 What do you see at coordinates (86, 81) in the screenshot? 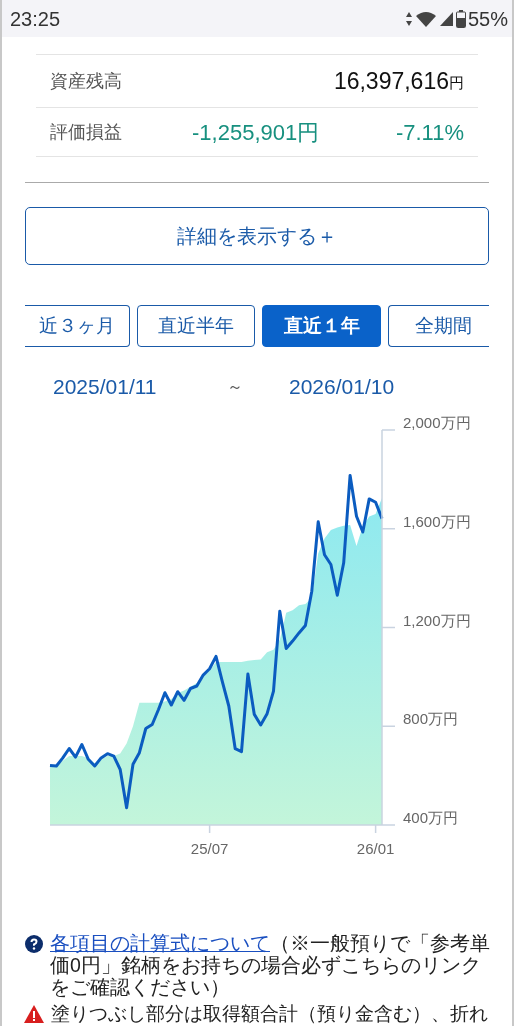
I see `row-label: 資産残高` at bounding box center [86, 81].